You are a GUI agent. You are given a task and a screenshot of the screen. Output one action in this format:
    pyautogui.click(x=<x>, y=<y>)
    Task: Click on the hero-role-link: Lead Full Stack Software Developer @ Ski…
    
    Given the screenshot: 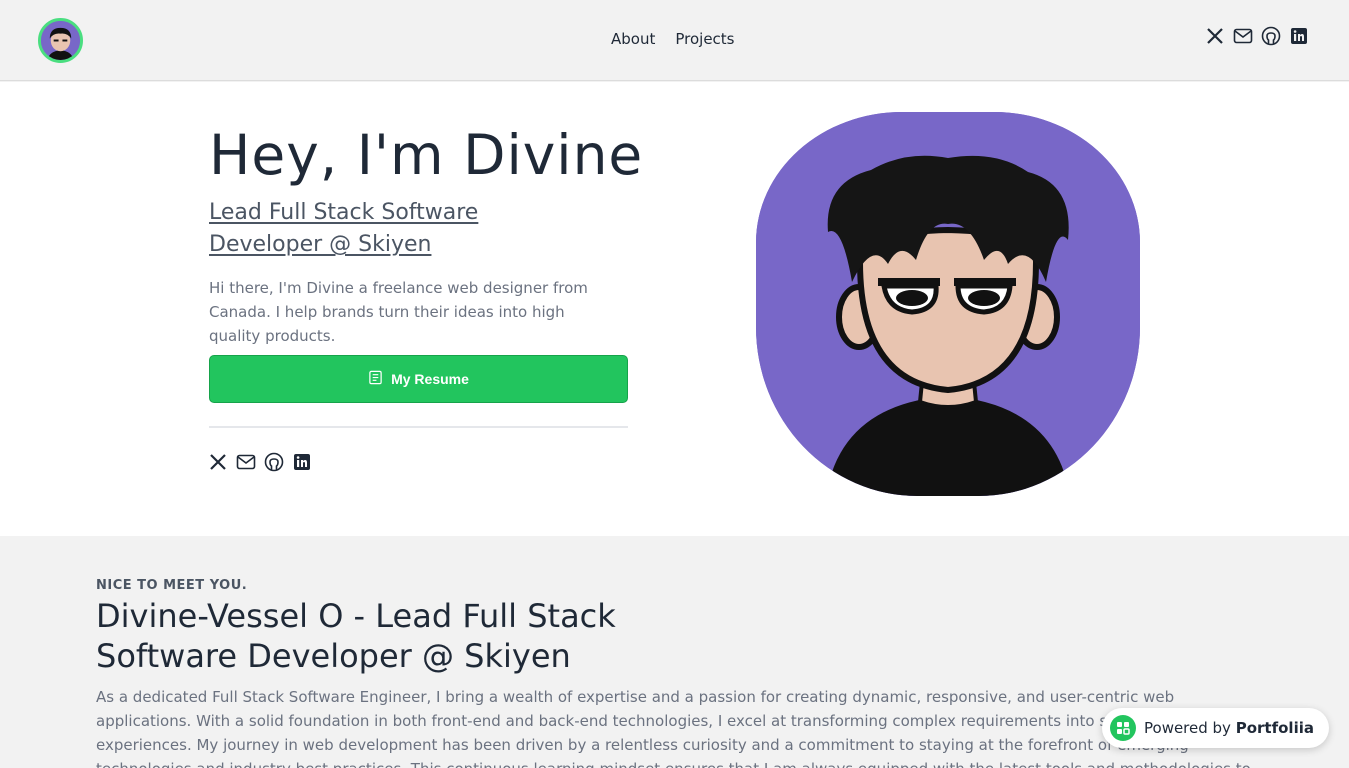 What is the action you would take?
    pyautogui.click(x=374, y=229)
    